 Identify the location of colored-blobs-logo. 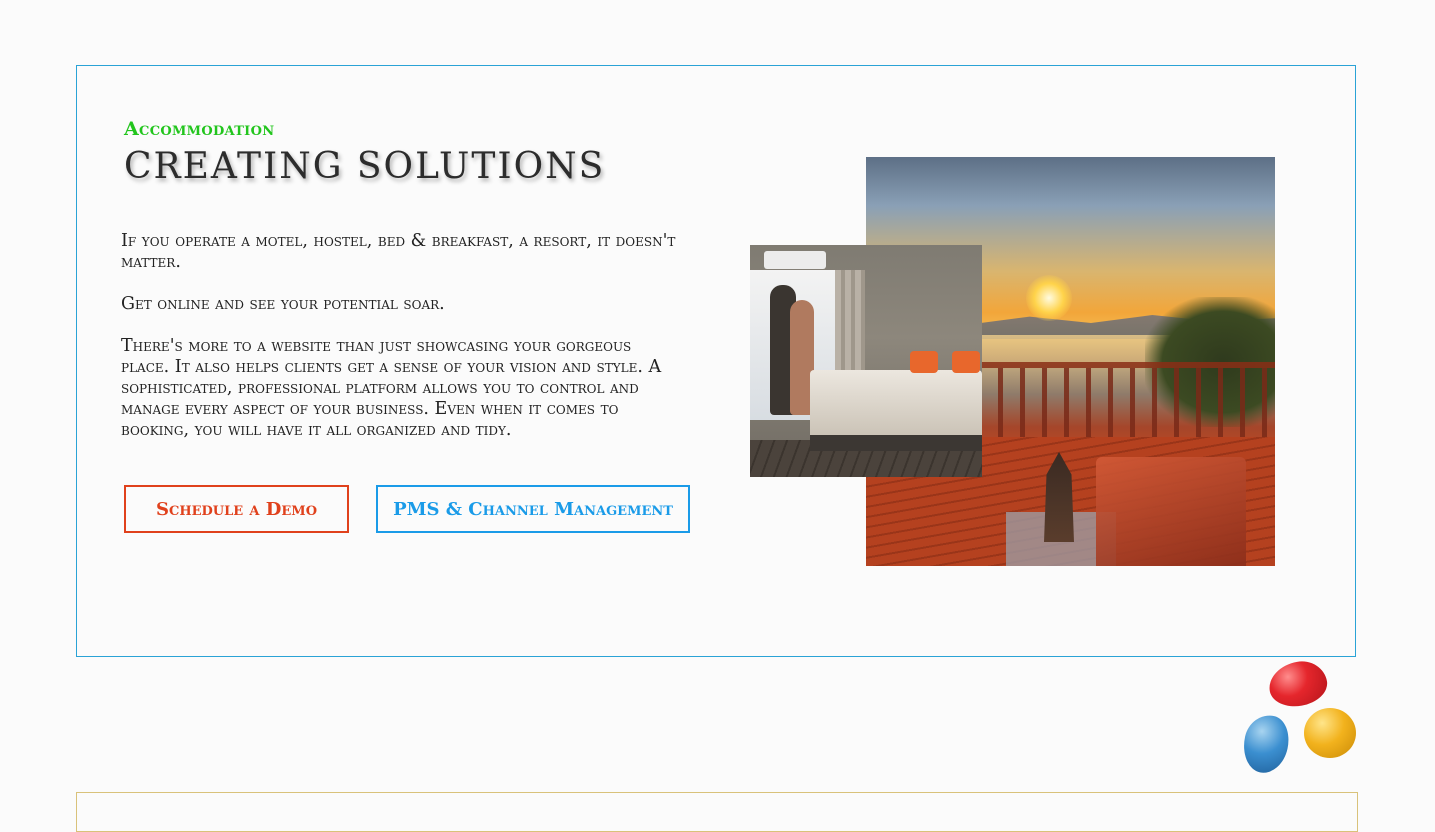
(1299, 717).